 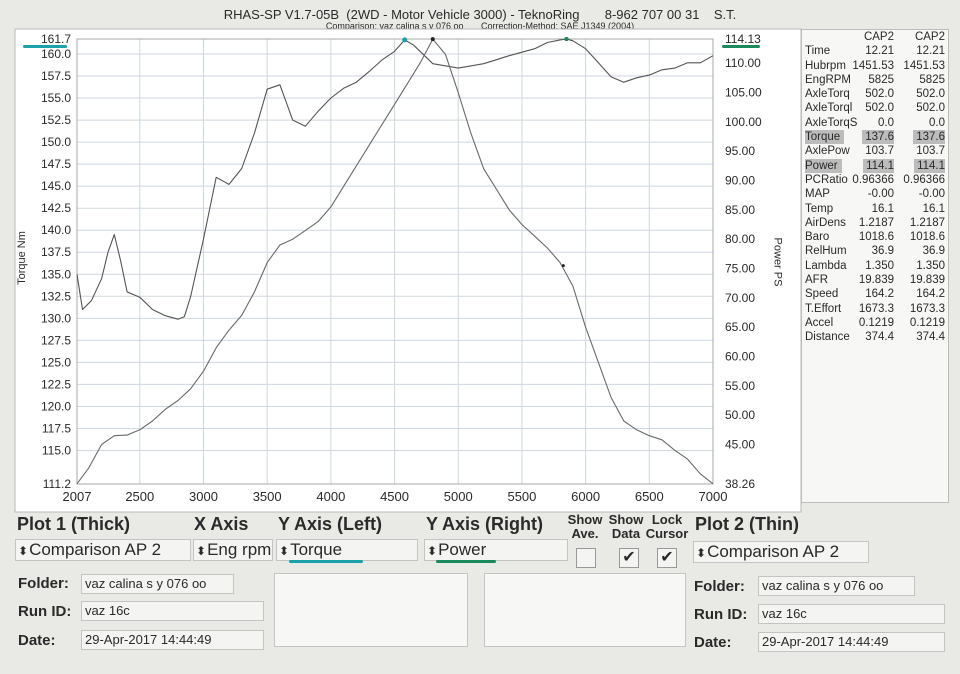 What do you see at coordinates (875, 165) in the screenshot?
I see `readout-row: Power 114.1 114.1` at bounding box center [875, 165].